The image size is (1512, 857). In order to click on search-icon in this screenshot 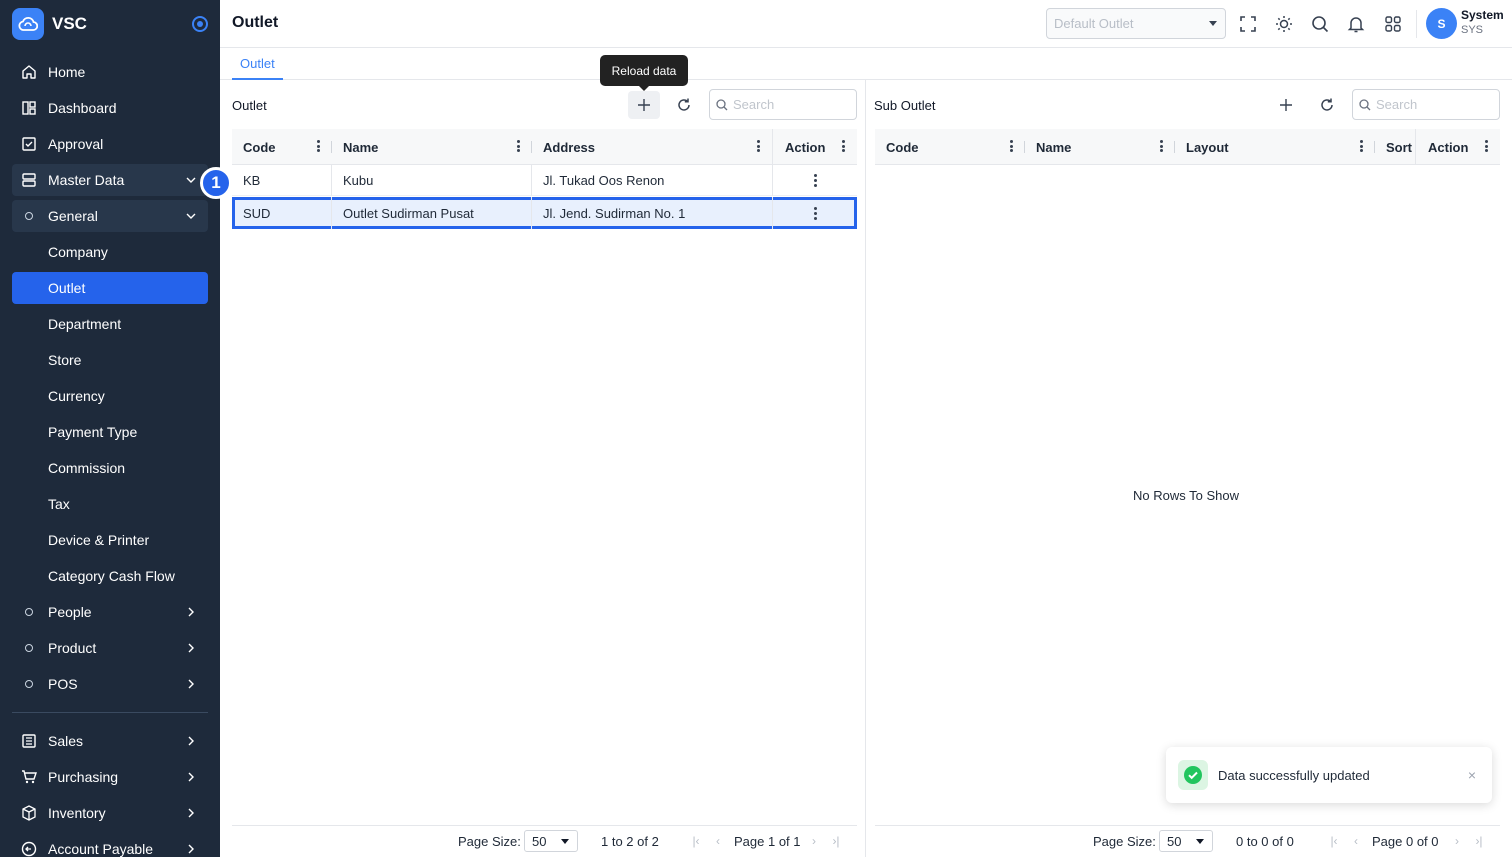, I will do `click(1320, 24)`.